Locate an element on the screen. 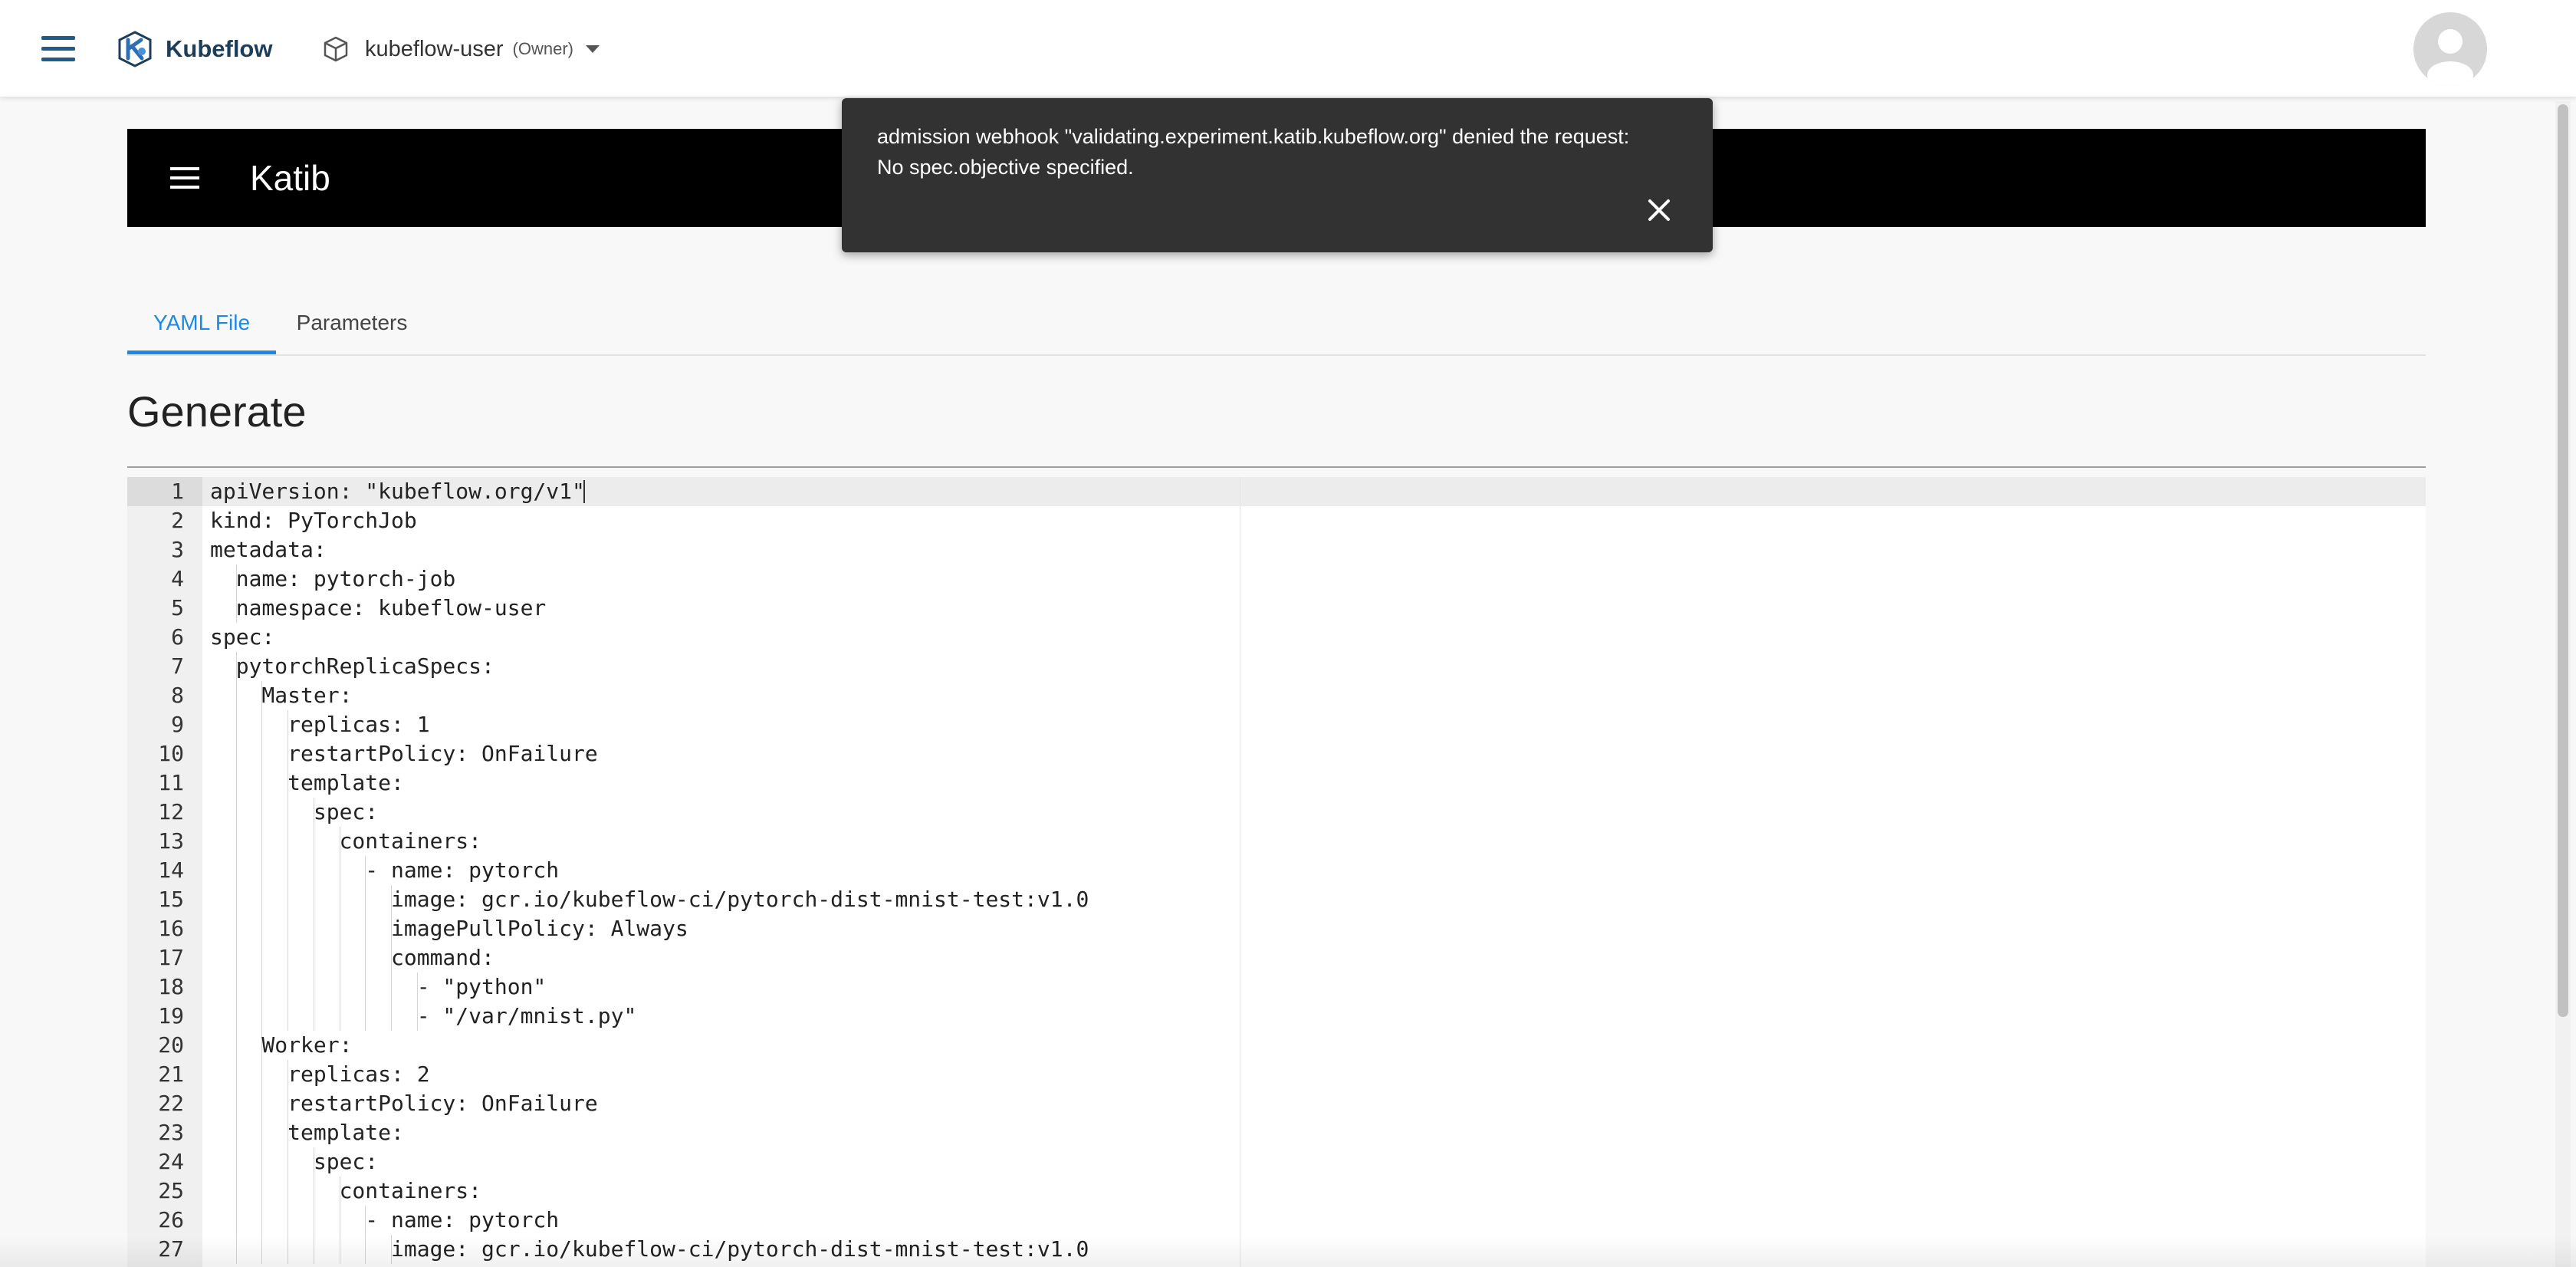 The image size is (2576, 1267). code-line: 18 - "python" is located at coordinates (1276, 987).